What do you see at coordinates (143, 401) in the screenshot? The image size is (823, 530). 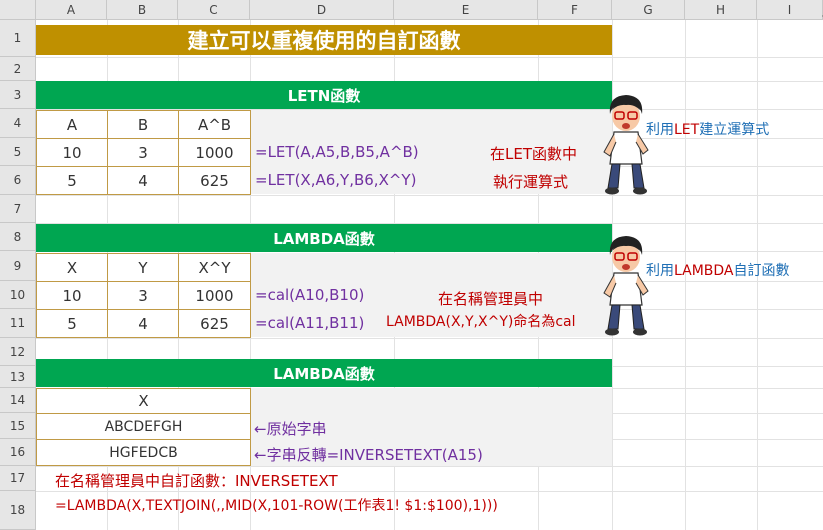 I see `s3-header-x: X` at bounding box center [143, 401].